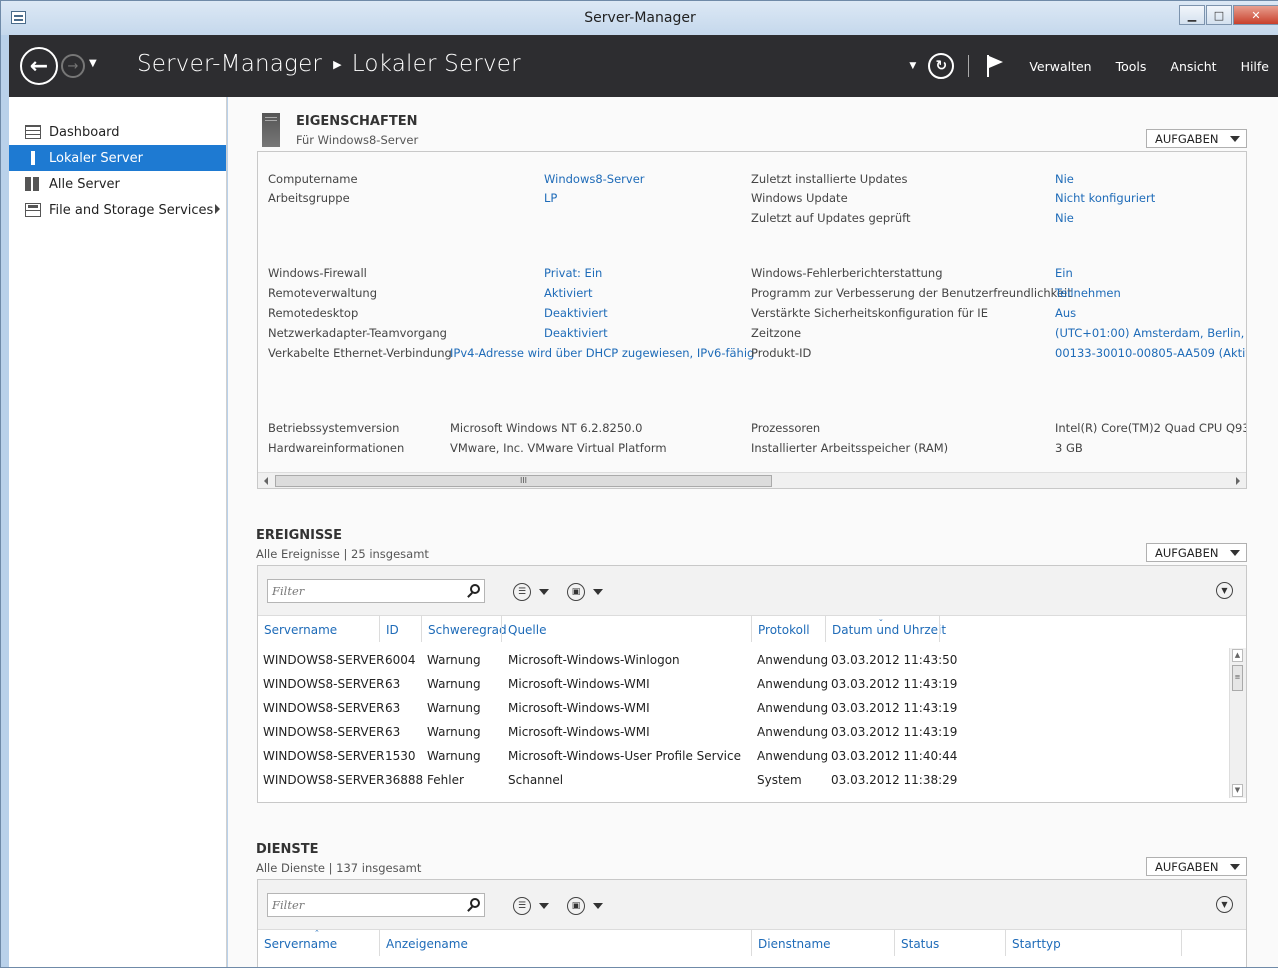 The height and width of the screenshot is (968, 1278). What do you see at coordinates (117, 210) in the screenshot?
I see `sidebar-item-file-storage: File and Storage Services` at bounding box center [117, 210].